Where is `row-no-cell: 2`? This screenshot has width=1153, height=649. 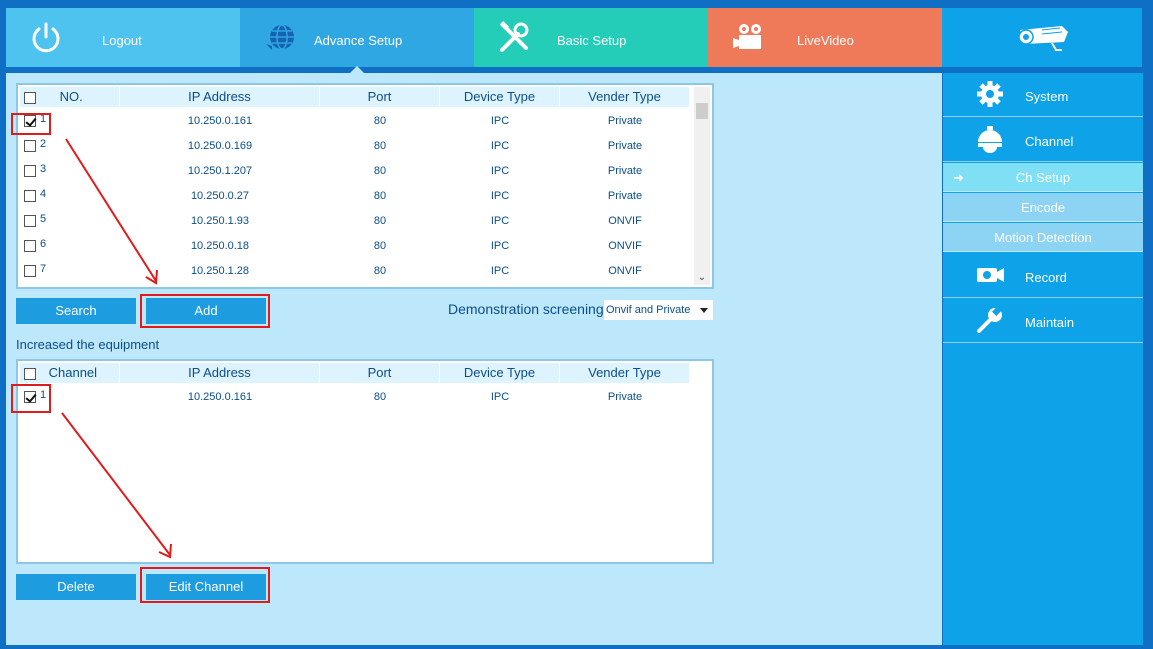
row-no-cell: 2 is located at coordinates (70, 146).